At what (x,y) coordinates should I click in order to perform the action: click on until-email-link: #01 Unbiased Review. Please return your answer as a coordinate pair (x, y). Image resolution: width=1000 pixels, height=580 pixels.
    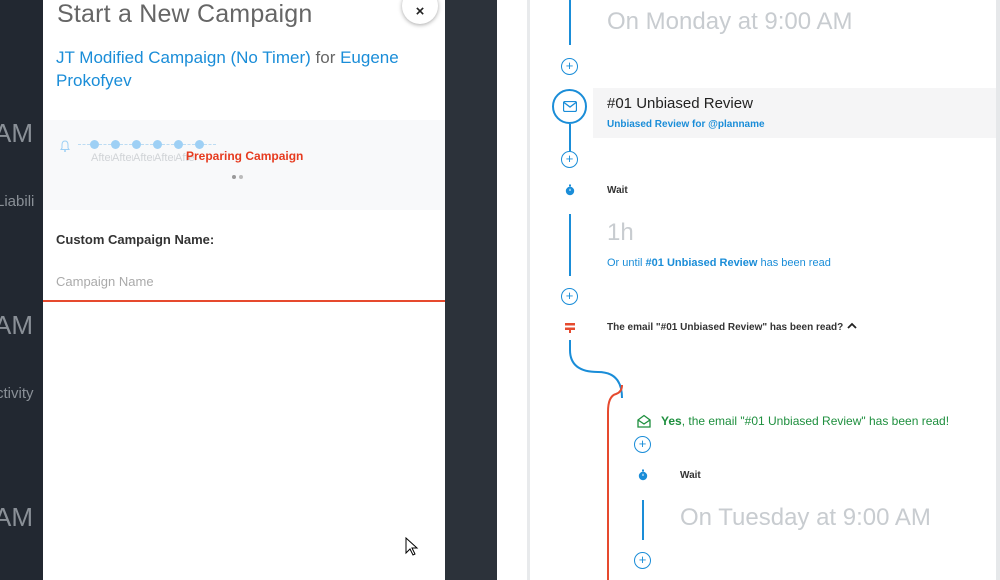
    Looking at the image, I should click on (702, 263).